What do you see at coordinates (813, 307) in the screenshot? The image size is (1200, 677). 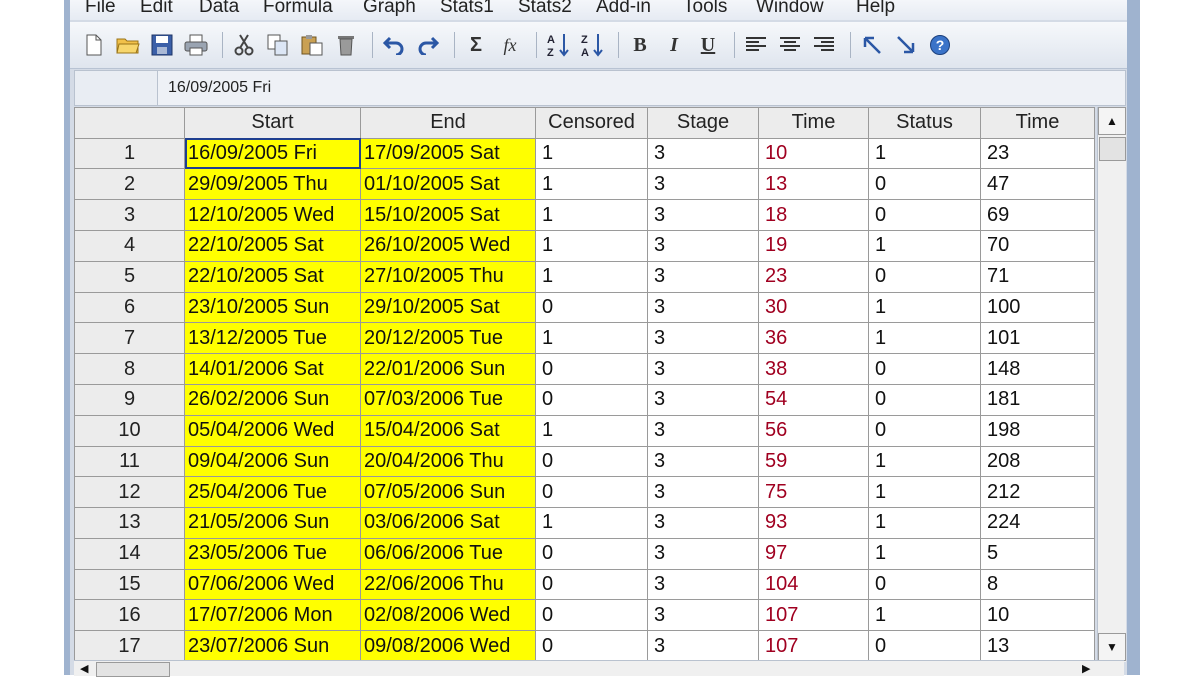 I see `cell-time: 30` at bounding box center [813, 307].